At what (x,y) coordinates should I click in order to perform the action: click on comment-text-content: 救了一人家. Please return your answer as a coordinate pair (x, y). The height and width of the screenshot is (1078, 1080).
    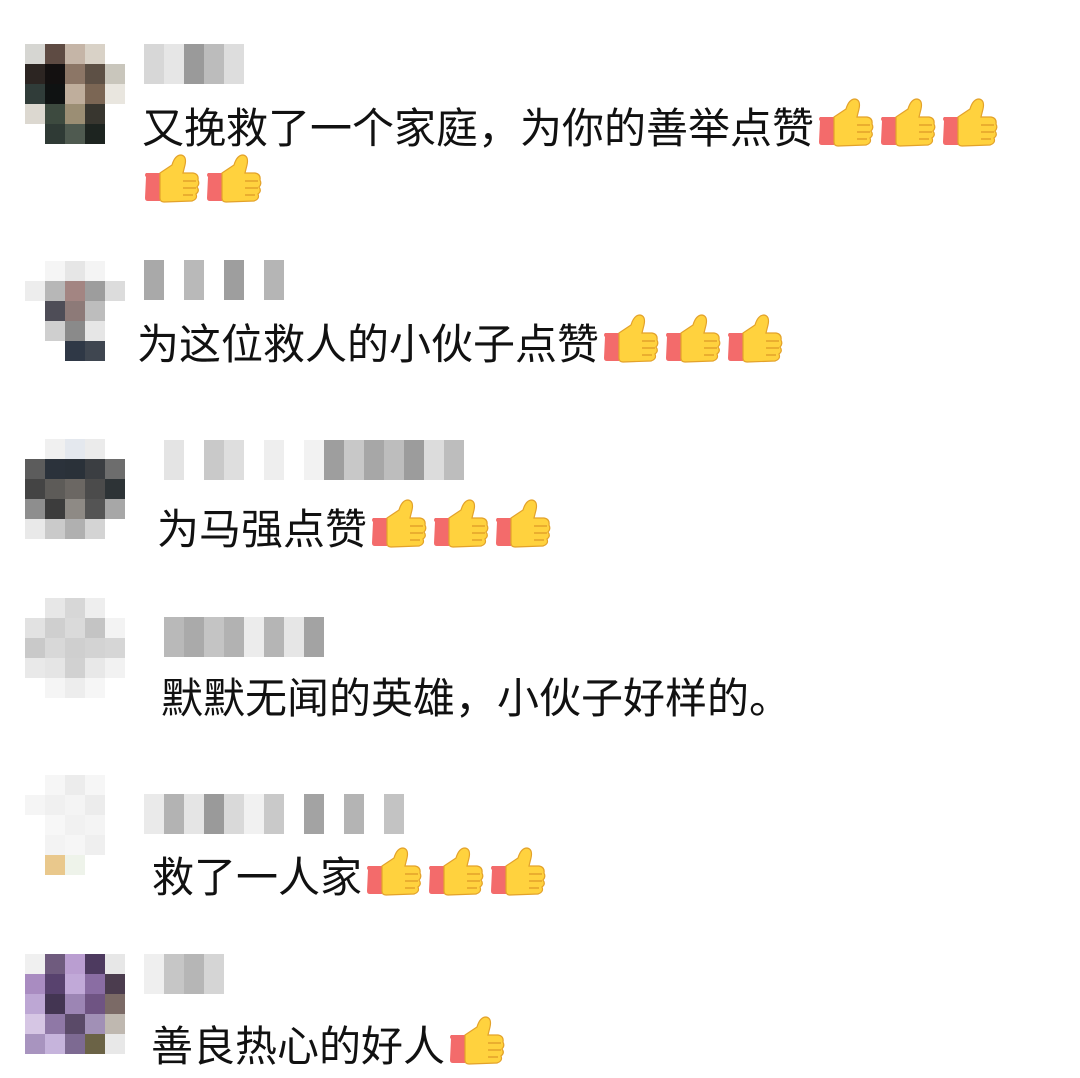
    Looking at the image, I should click on (257, 877).